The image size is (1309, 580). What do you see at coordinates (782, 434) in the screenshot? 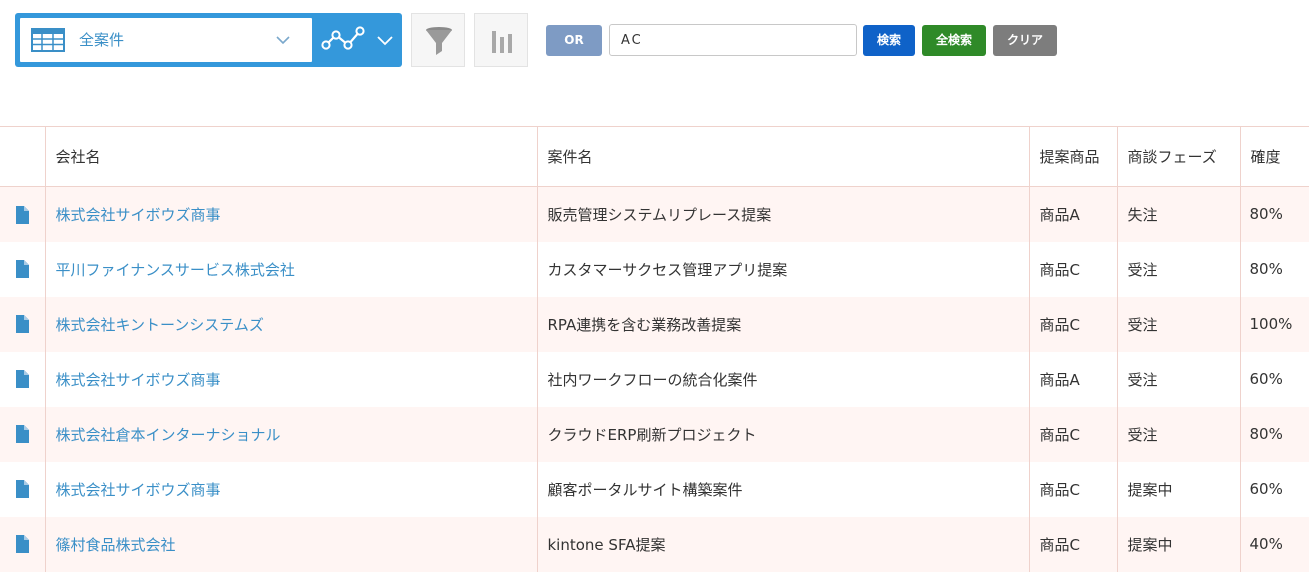
I see `deal-cell: クラウドERP刷新プロジェクト` at bounding box center [782, 434].